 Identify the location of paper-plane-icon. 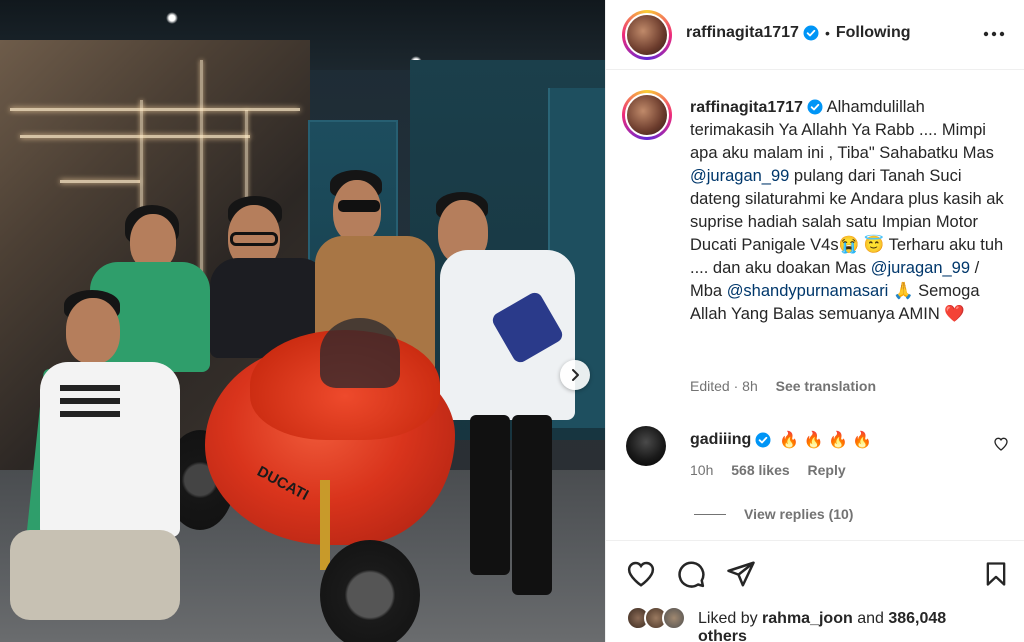
(741, 574).